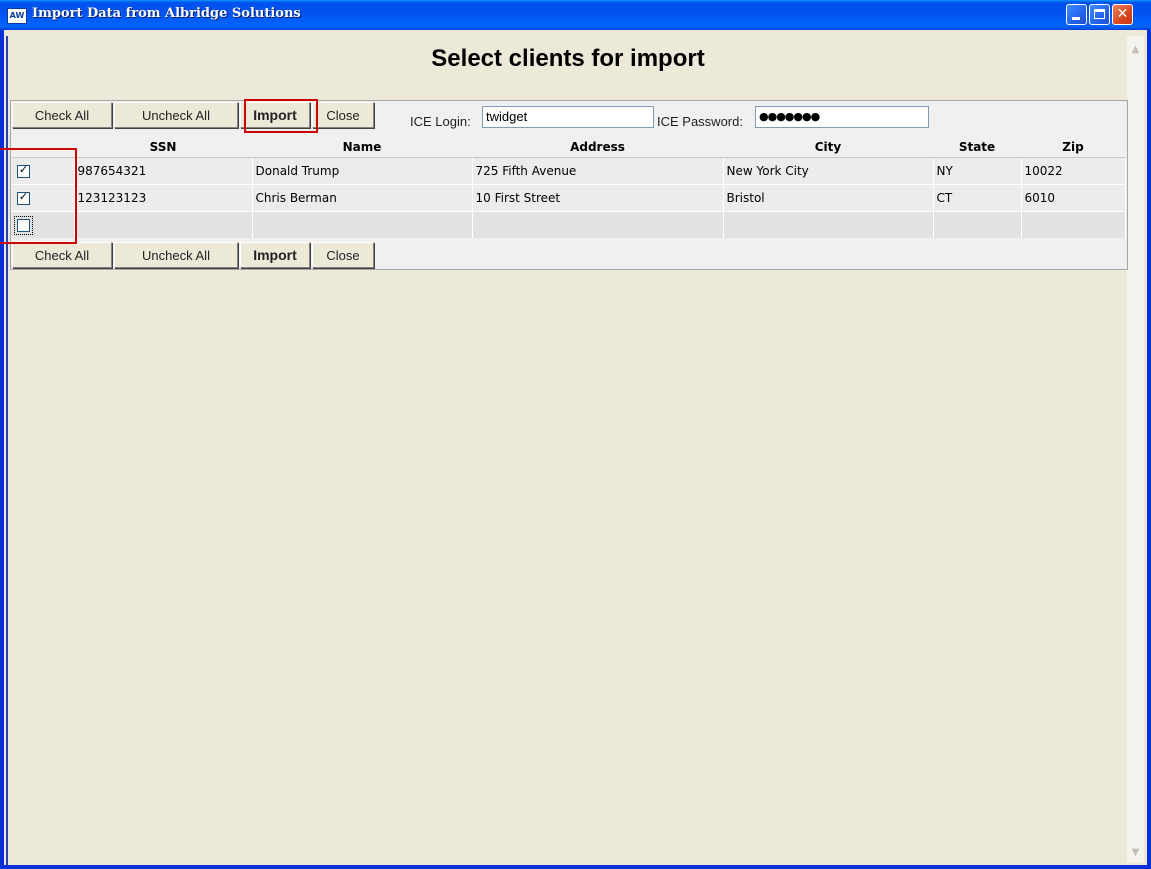 This screenshot has width=1151, height=869. What do you see at coordinates (163, 224) in the screenshot?
I see `ssn-cell` at bounding box center [163, 224].